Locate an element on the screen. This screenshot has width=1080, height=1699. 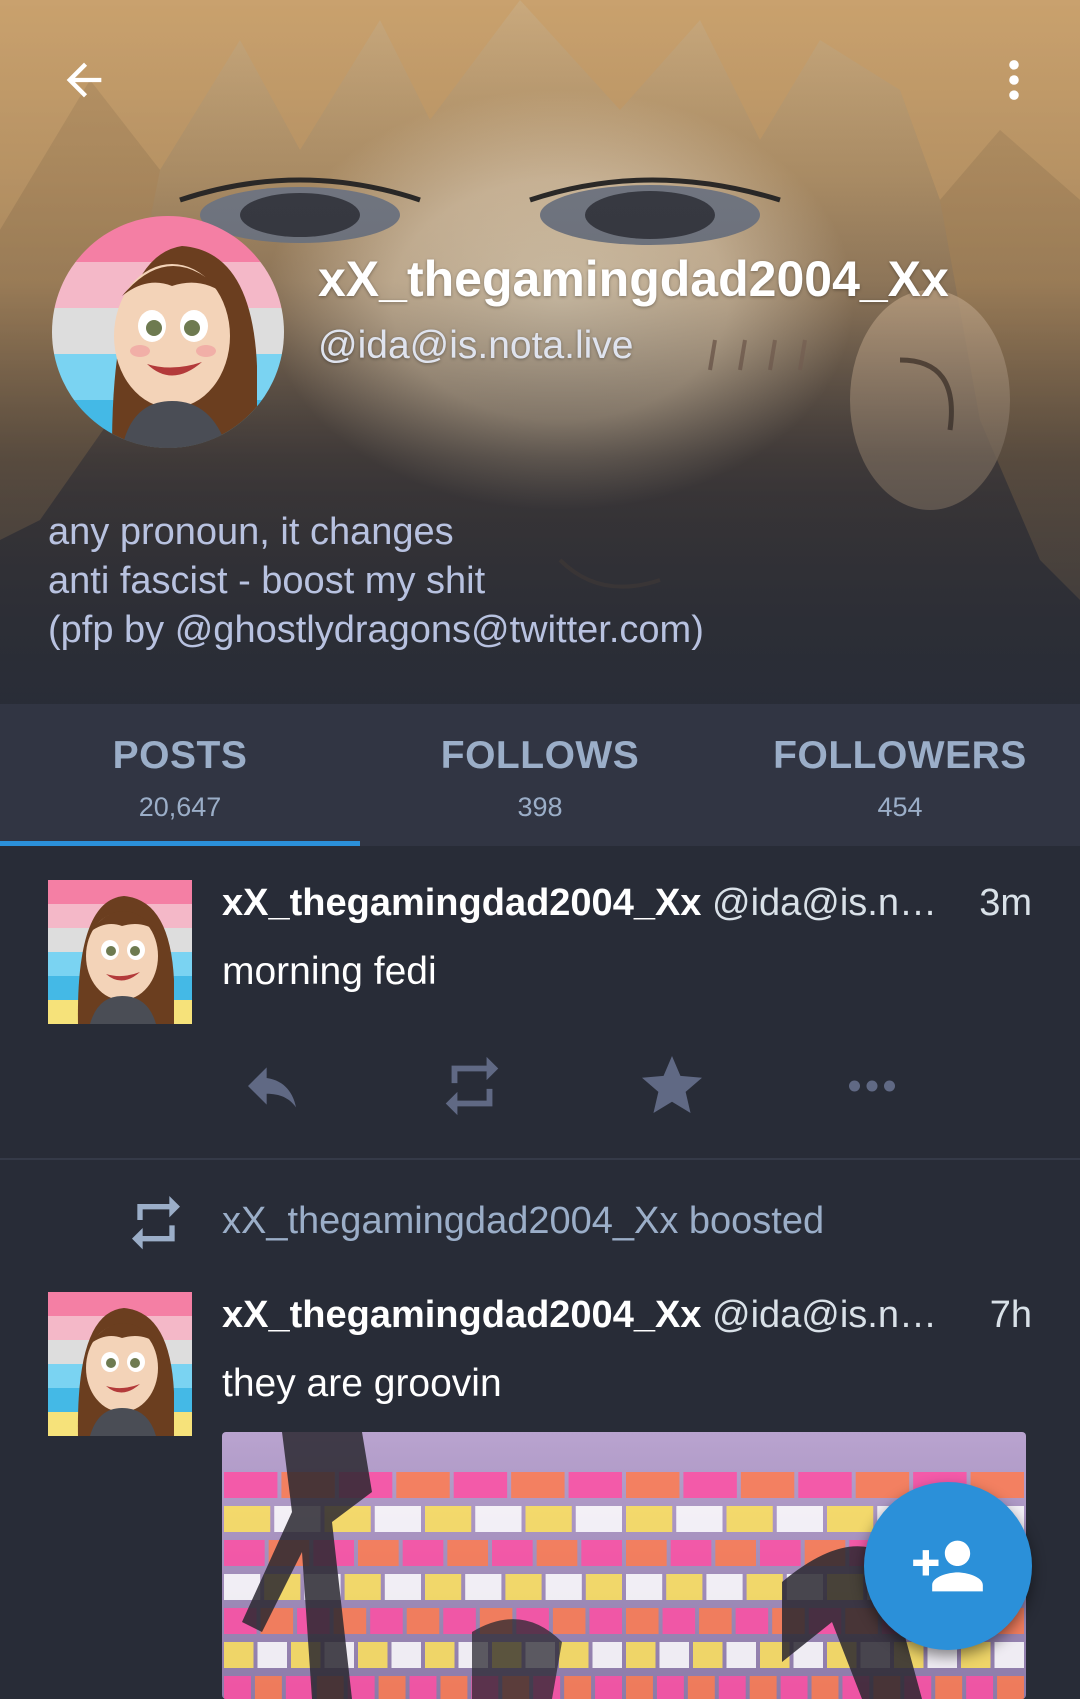
status-time: 7h is located at coordinates (1010, 1315).